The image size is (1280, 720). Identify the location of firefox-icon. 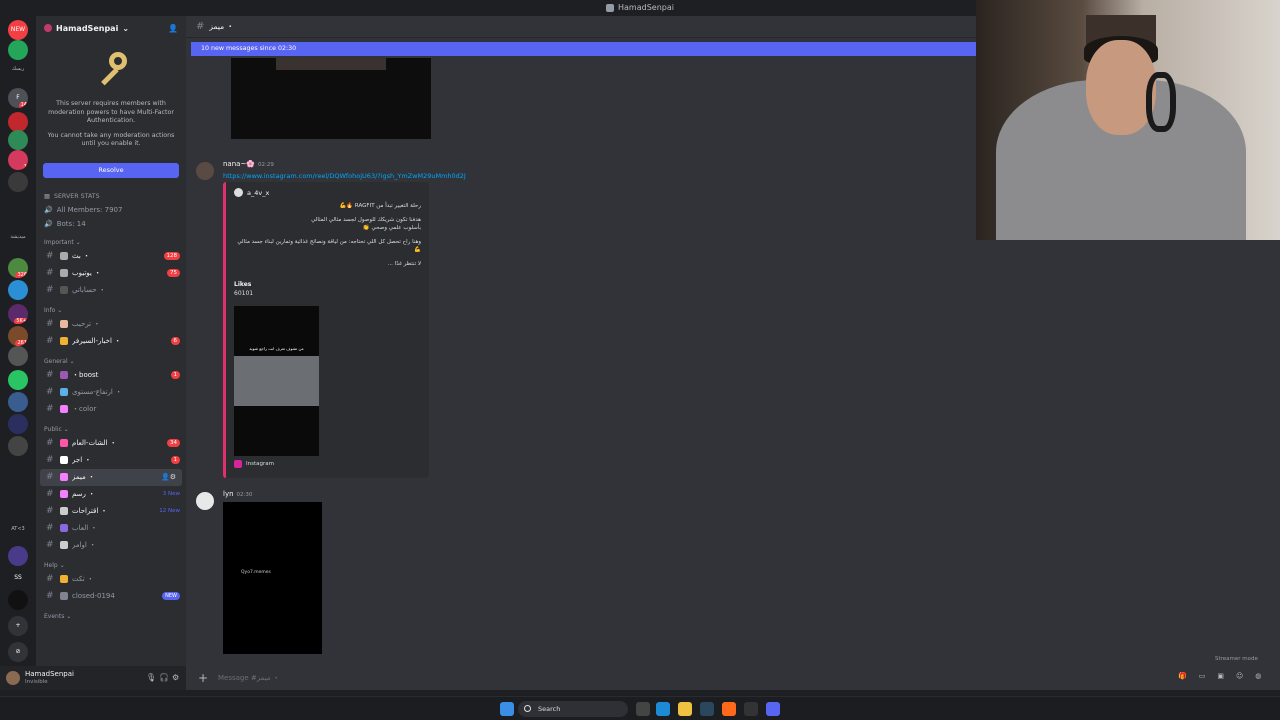
(729, 709).